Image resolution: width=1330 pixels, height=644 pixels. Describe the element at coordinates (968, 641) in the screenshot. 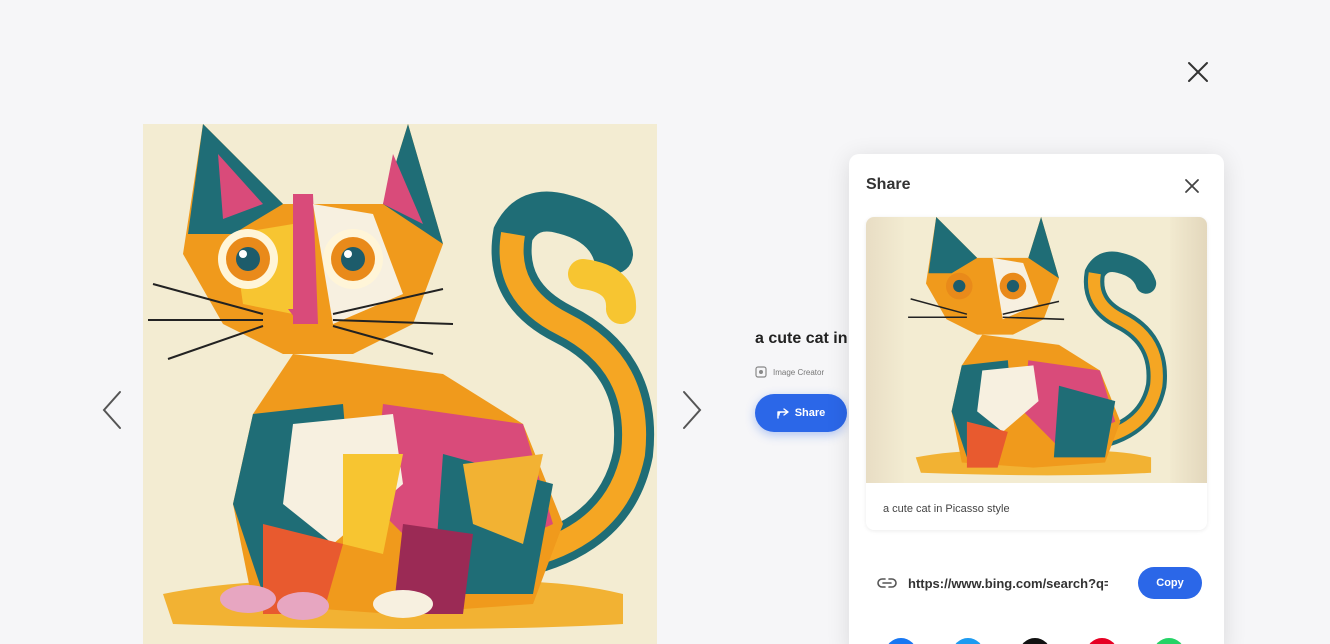

I see `twitter-share-icon` at that location.